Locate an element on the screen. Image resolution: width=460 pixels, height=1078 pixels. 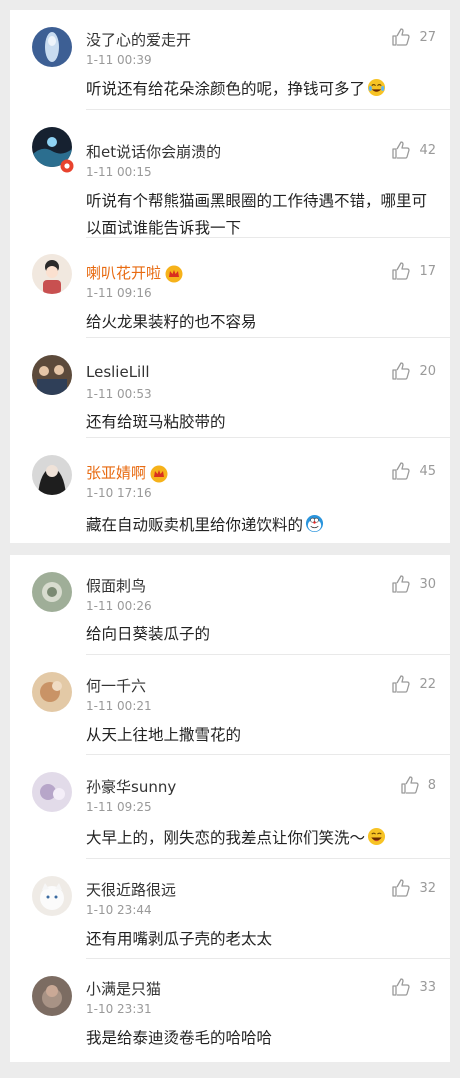
like-button: 32 is located at coordinates (413, 888).